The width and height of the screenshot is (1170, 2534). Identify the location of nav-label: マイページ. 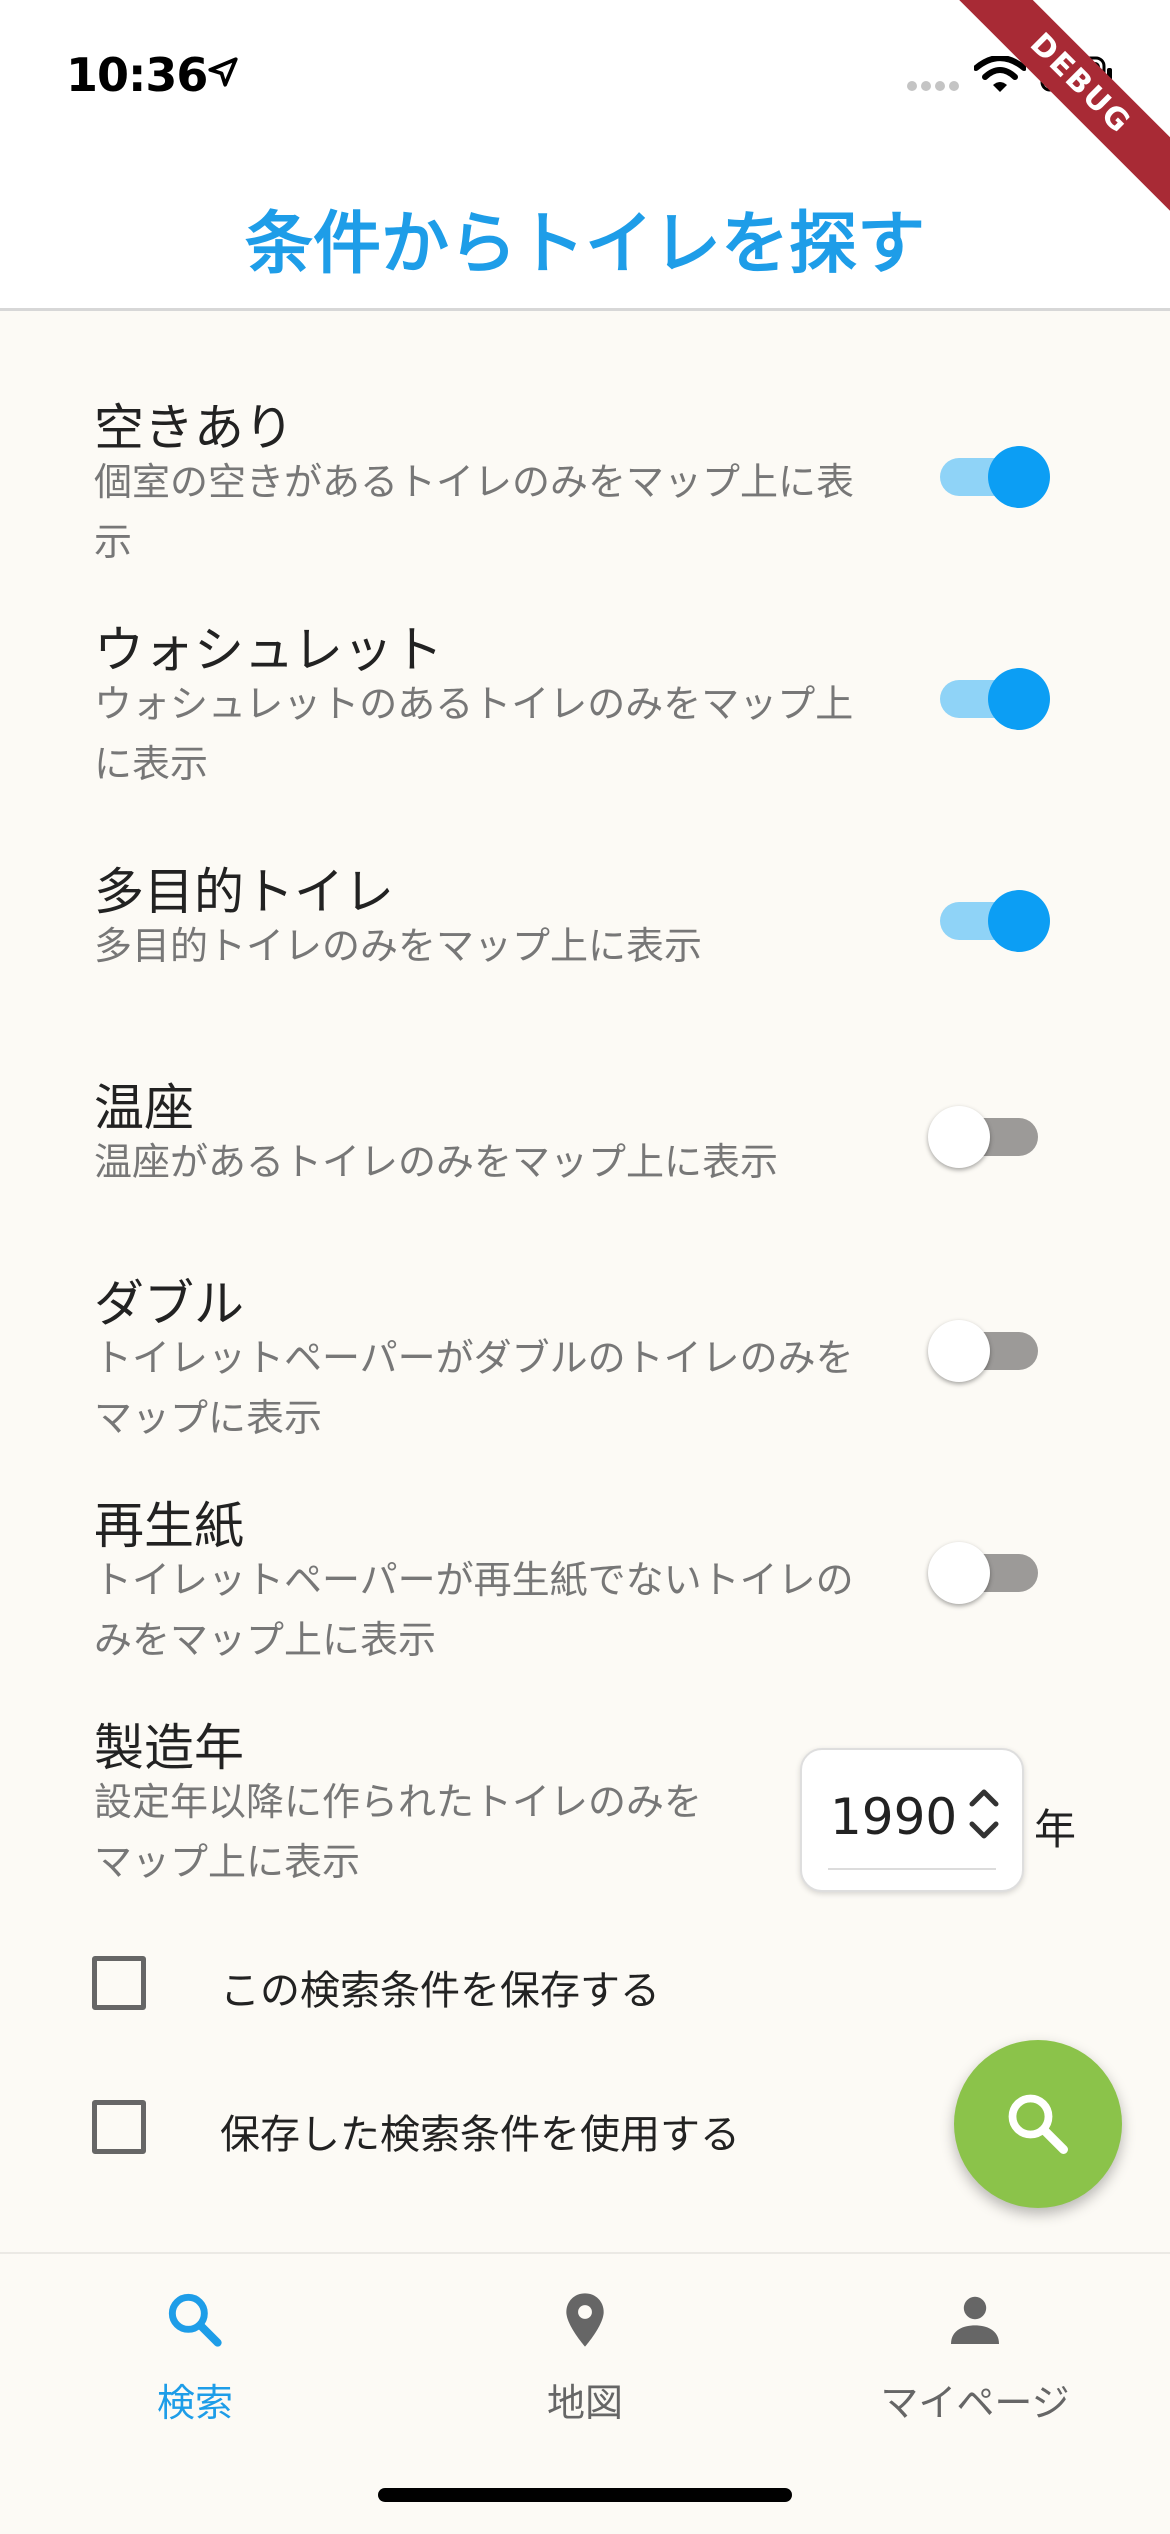
(975, 2403).